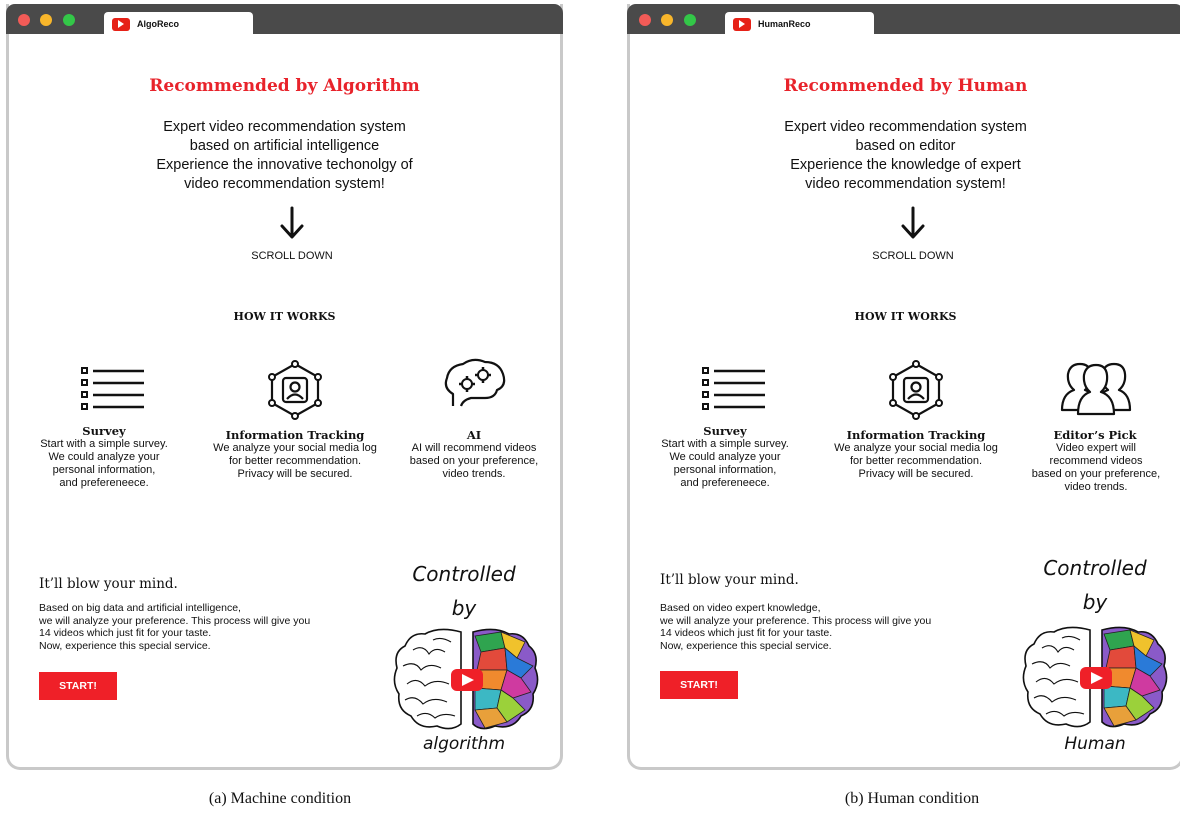 The height and width of the screenshot is (814, 1180). What do you see at coordinates (1096, 448) in the screenshot?
I see `step-description-line: Video expert will` at bounding box center [1096, 448].